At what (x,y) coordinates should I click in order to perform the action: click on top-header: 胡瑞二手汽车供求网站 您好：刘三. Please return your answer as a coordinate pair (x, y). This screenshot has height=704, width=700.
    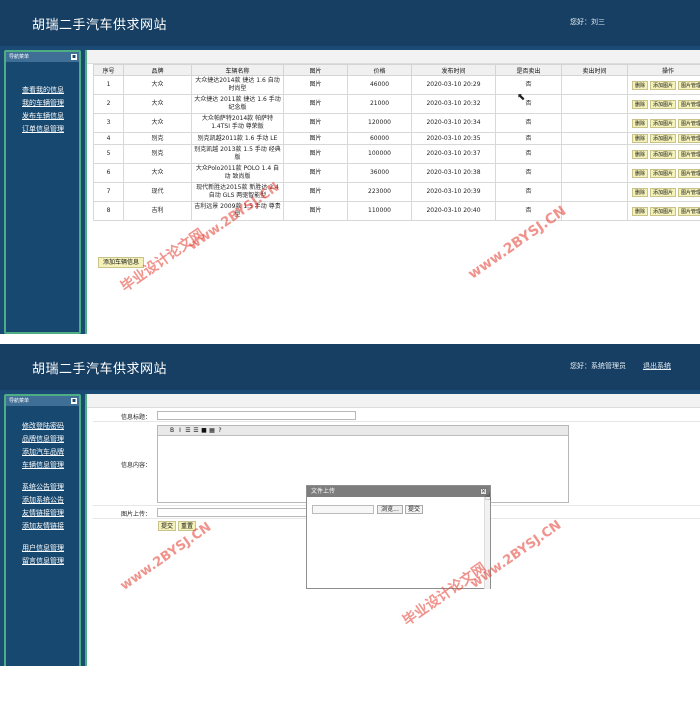
    Looking at the image, I should click on (350, 23).